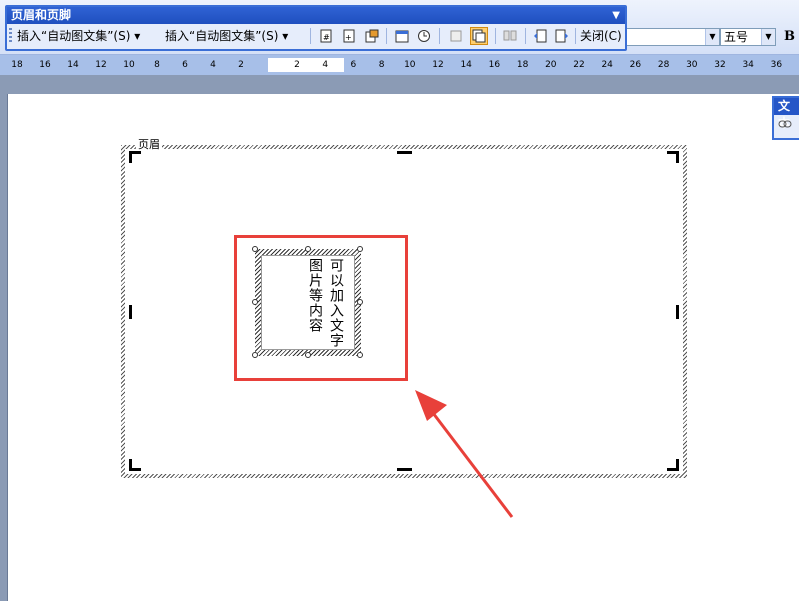 Image resolution: width=799 pixels, height=601 pixels. What do you see at coordinates (692, 65) in the screenshot?
I see `ruler-number: 30` at bounding box center [692, 65].